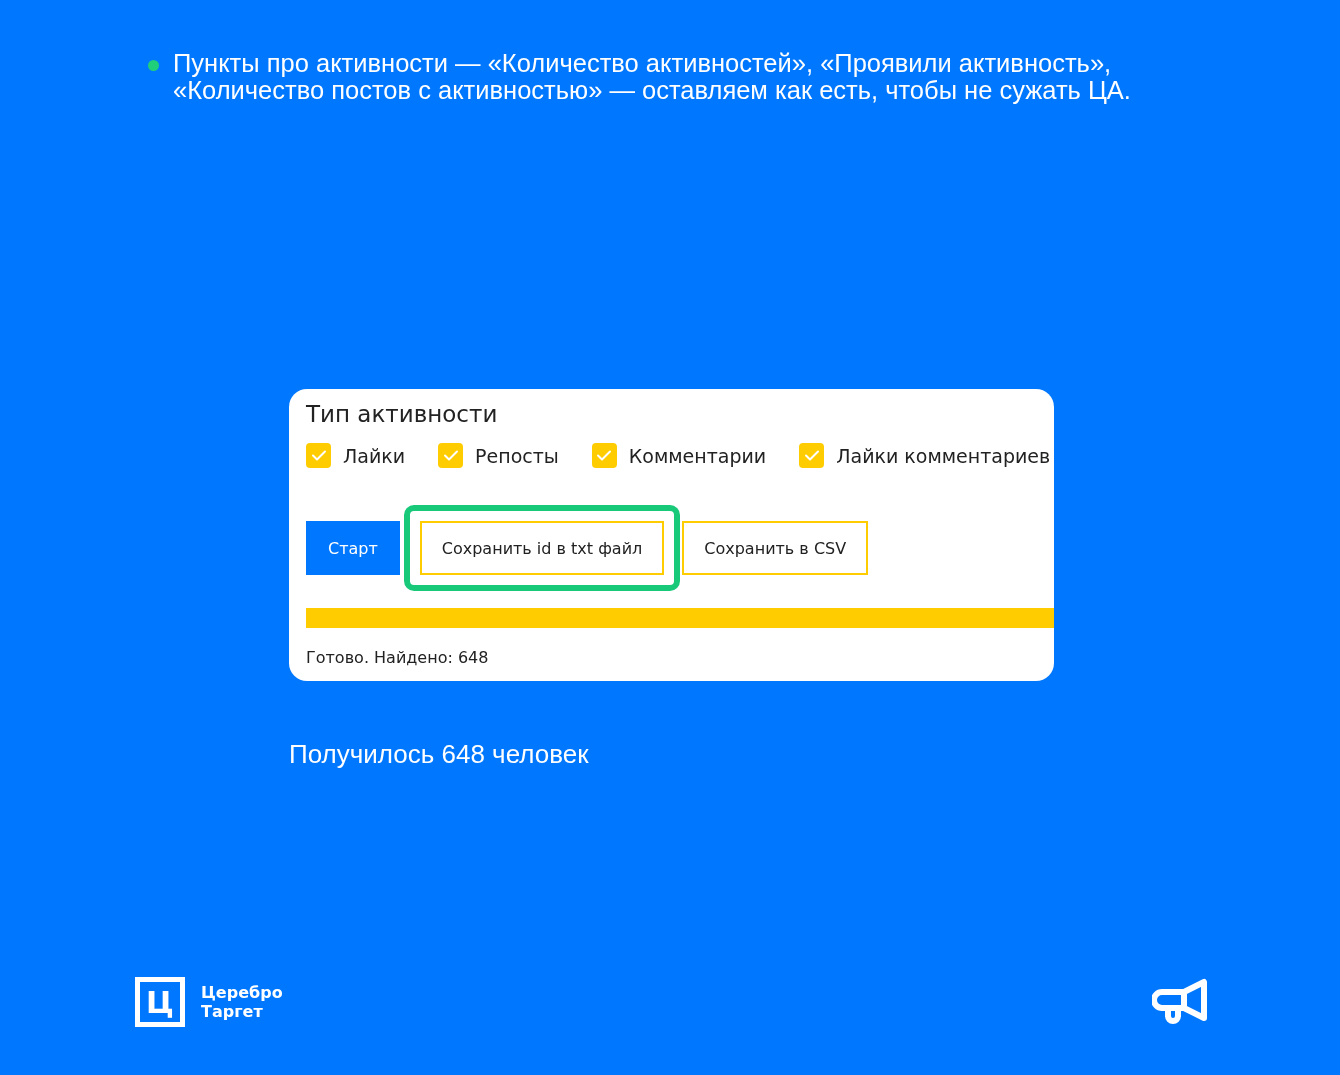 This screenshot has width=1340, height=1075. I want to click on checkbox-label: Комментарии, so click(697, 455).